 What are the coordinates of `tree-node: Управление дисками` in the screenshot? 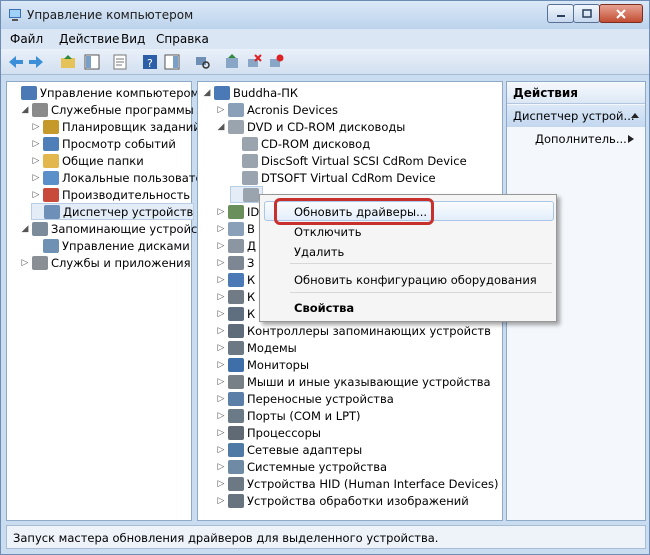 It's located at (110, 245).